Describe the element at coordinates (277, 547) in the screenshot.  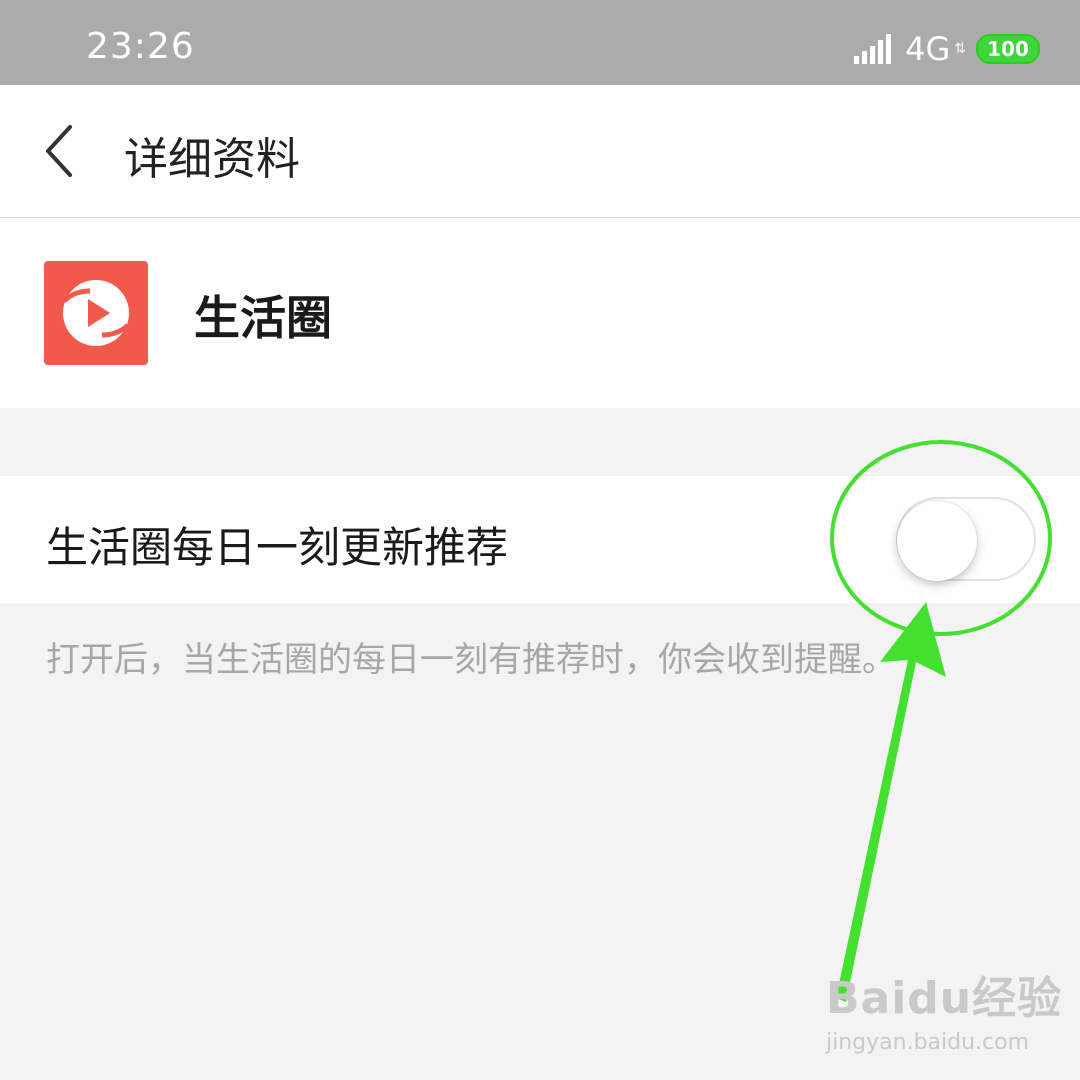
I see `setting-label: 生活圈每日一刻更新推荐` at that location.